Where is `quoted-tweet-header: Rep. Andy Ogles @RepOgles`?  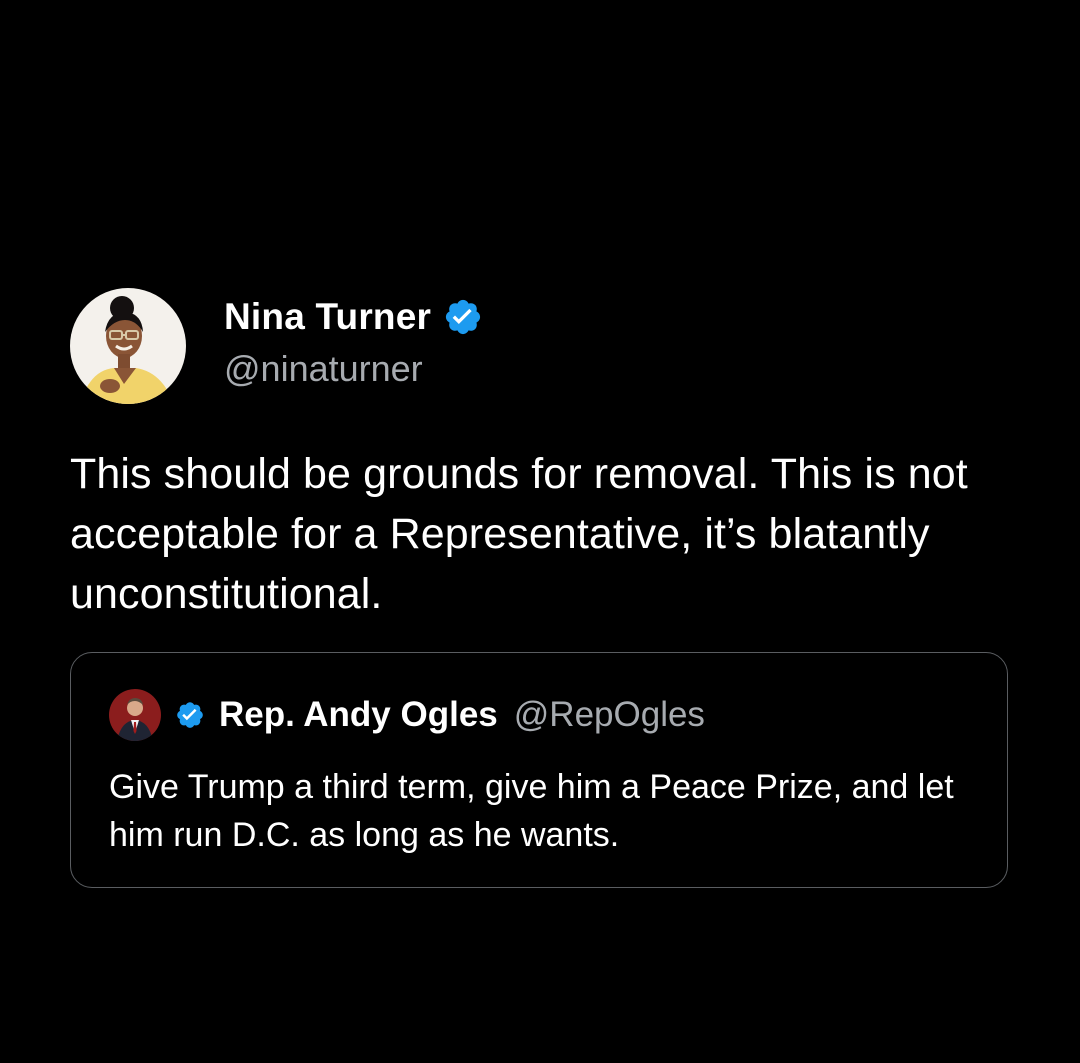 quoted-tweet-header: Rep. Andy Ogles @RepOgles is located at coordinates (539, 715).